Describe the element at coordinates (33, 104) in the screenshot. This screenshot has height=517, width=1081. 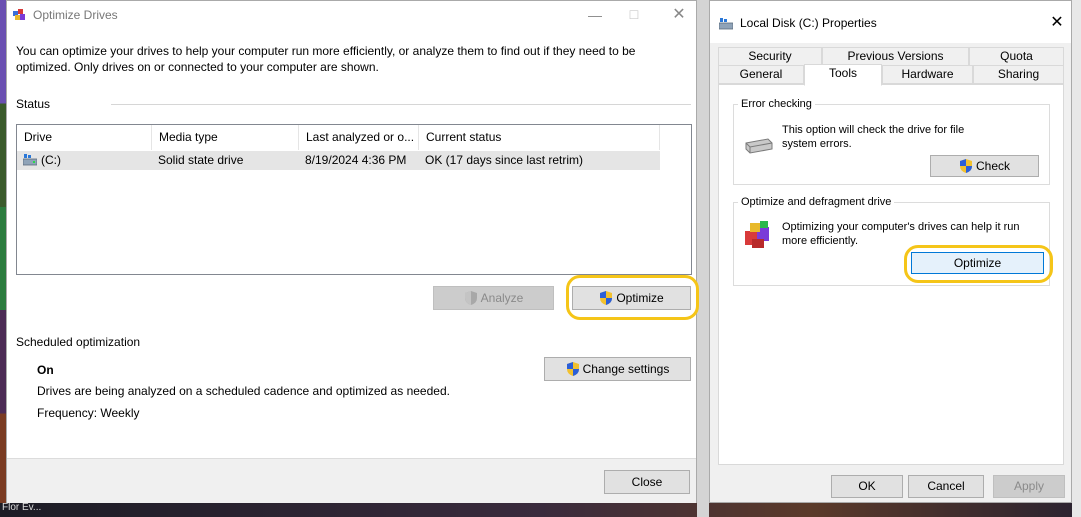
I see `status-section-label: Status` at that location.